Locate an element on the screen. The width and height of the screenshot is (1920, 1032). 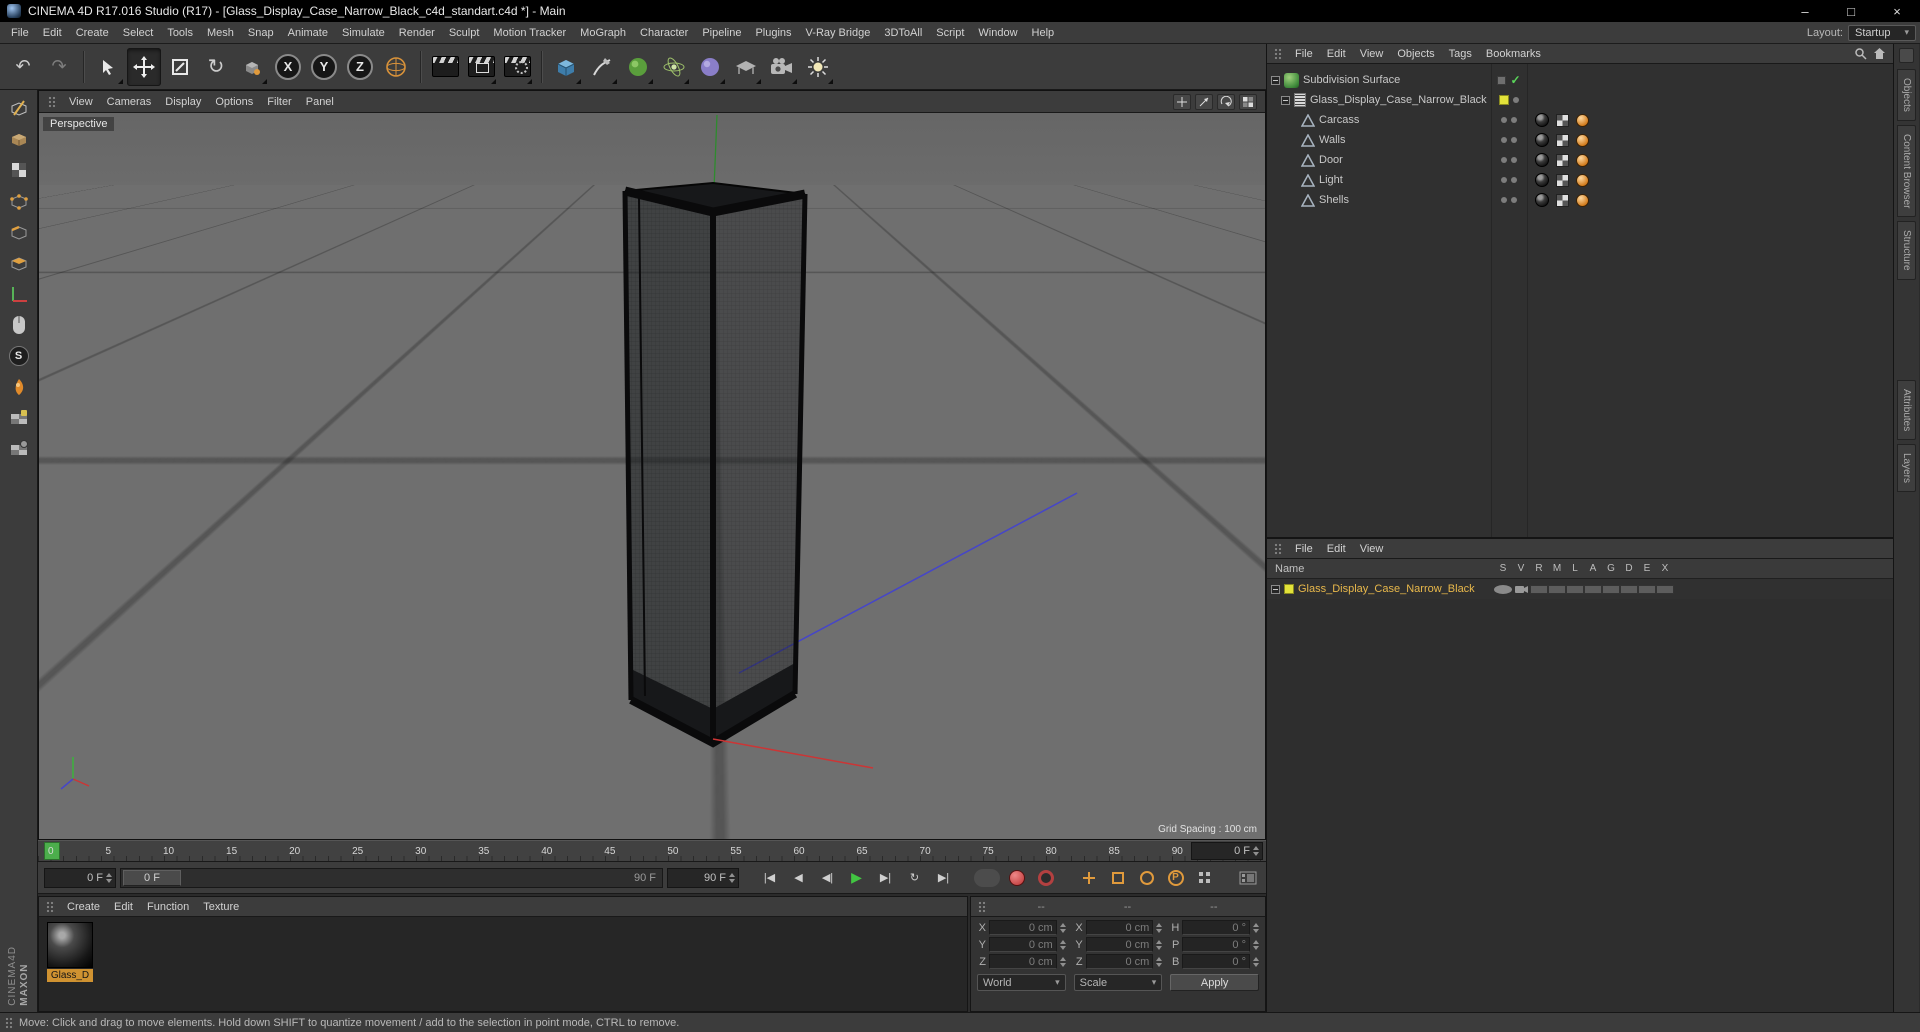
workplane-mode-button is located at coordinates (19, 449).